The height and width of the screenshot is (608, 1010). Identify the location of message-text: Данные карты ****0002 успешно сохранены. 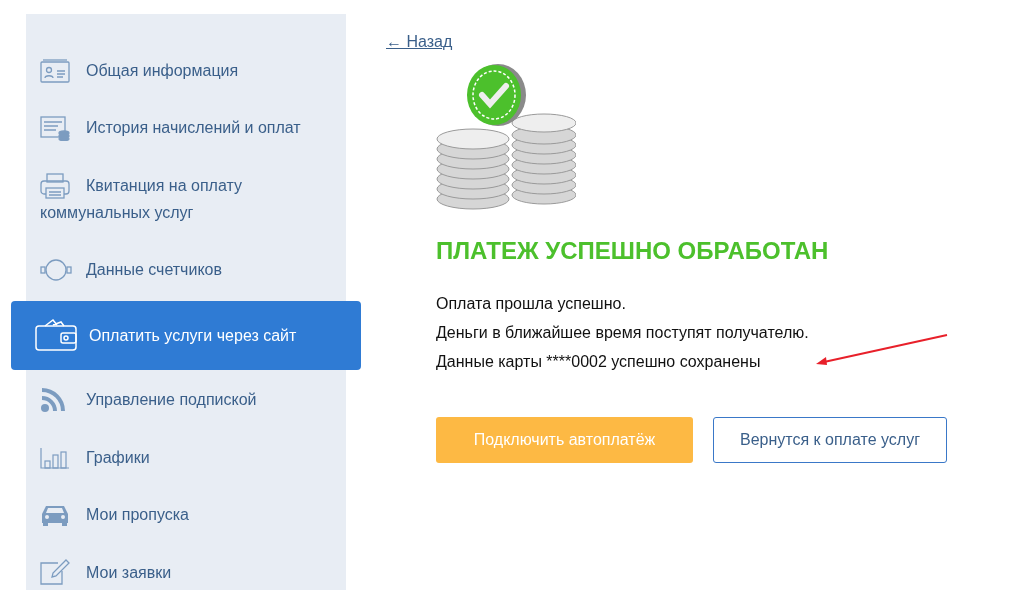
(598, 362).